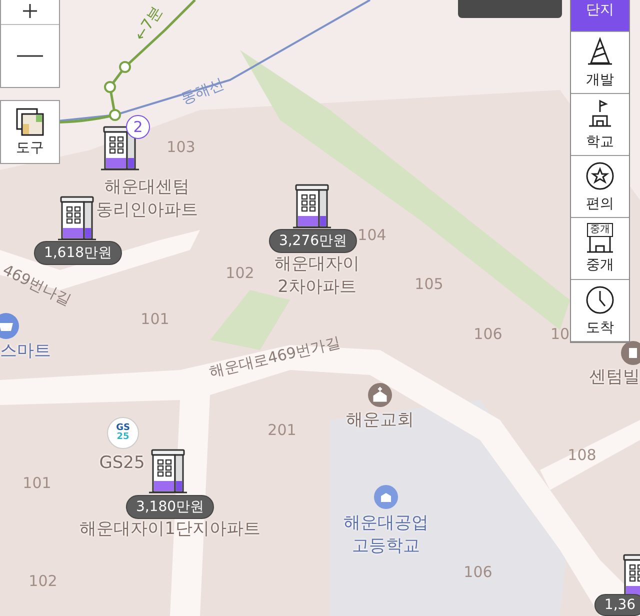 The height and width of the screenshot is (616, 640). I want to click on school-icon, so click(386, 497).